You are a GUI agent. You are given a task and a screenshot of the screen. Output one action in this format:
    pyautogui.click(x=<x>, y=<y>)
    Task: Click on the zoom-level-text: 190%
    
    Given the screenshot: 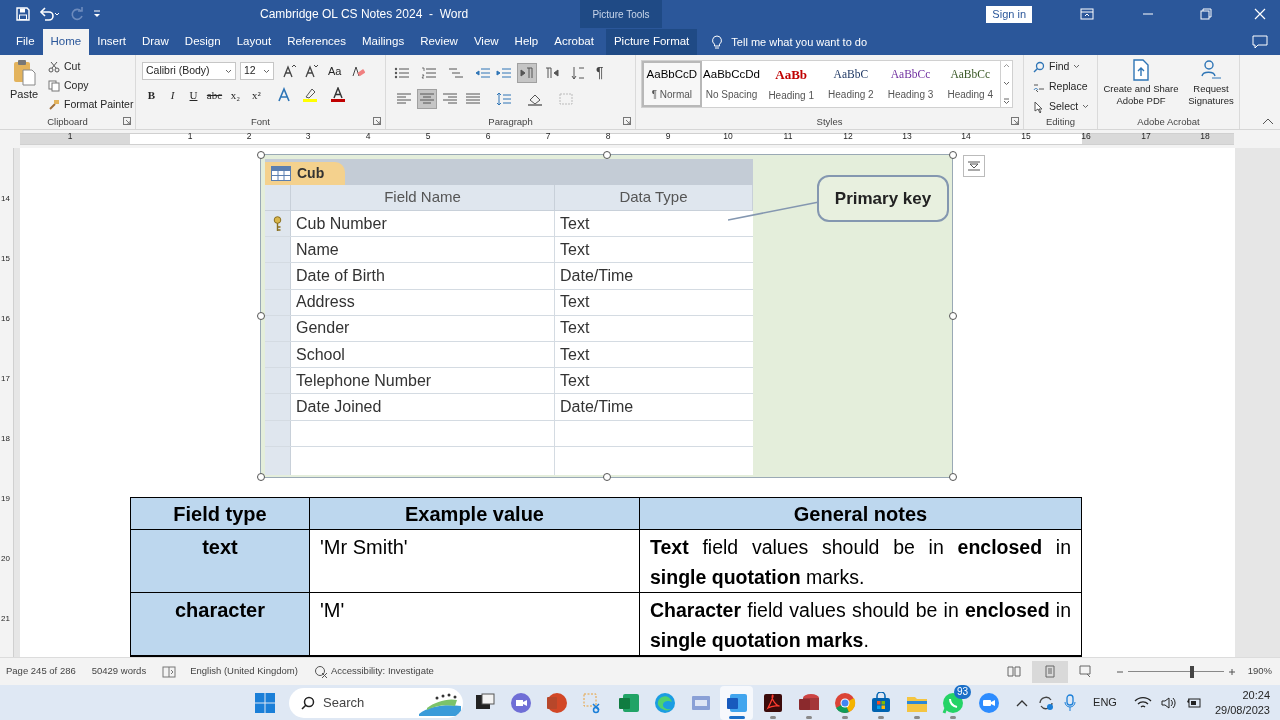 What is the action you would take?
    pyautogui.click(x=1259, y=671)
    